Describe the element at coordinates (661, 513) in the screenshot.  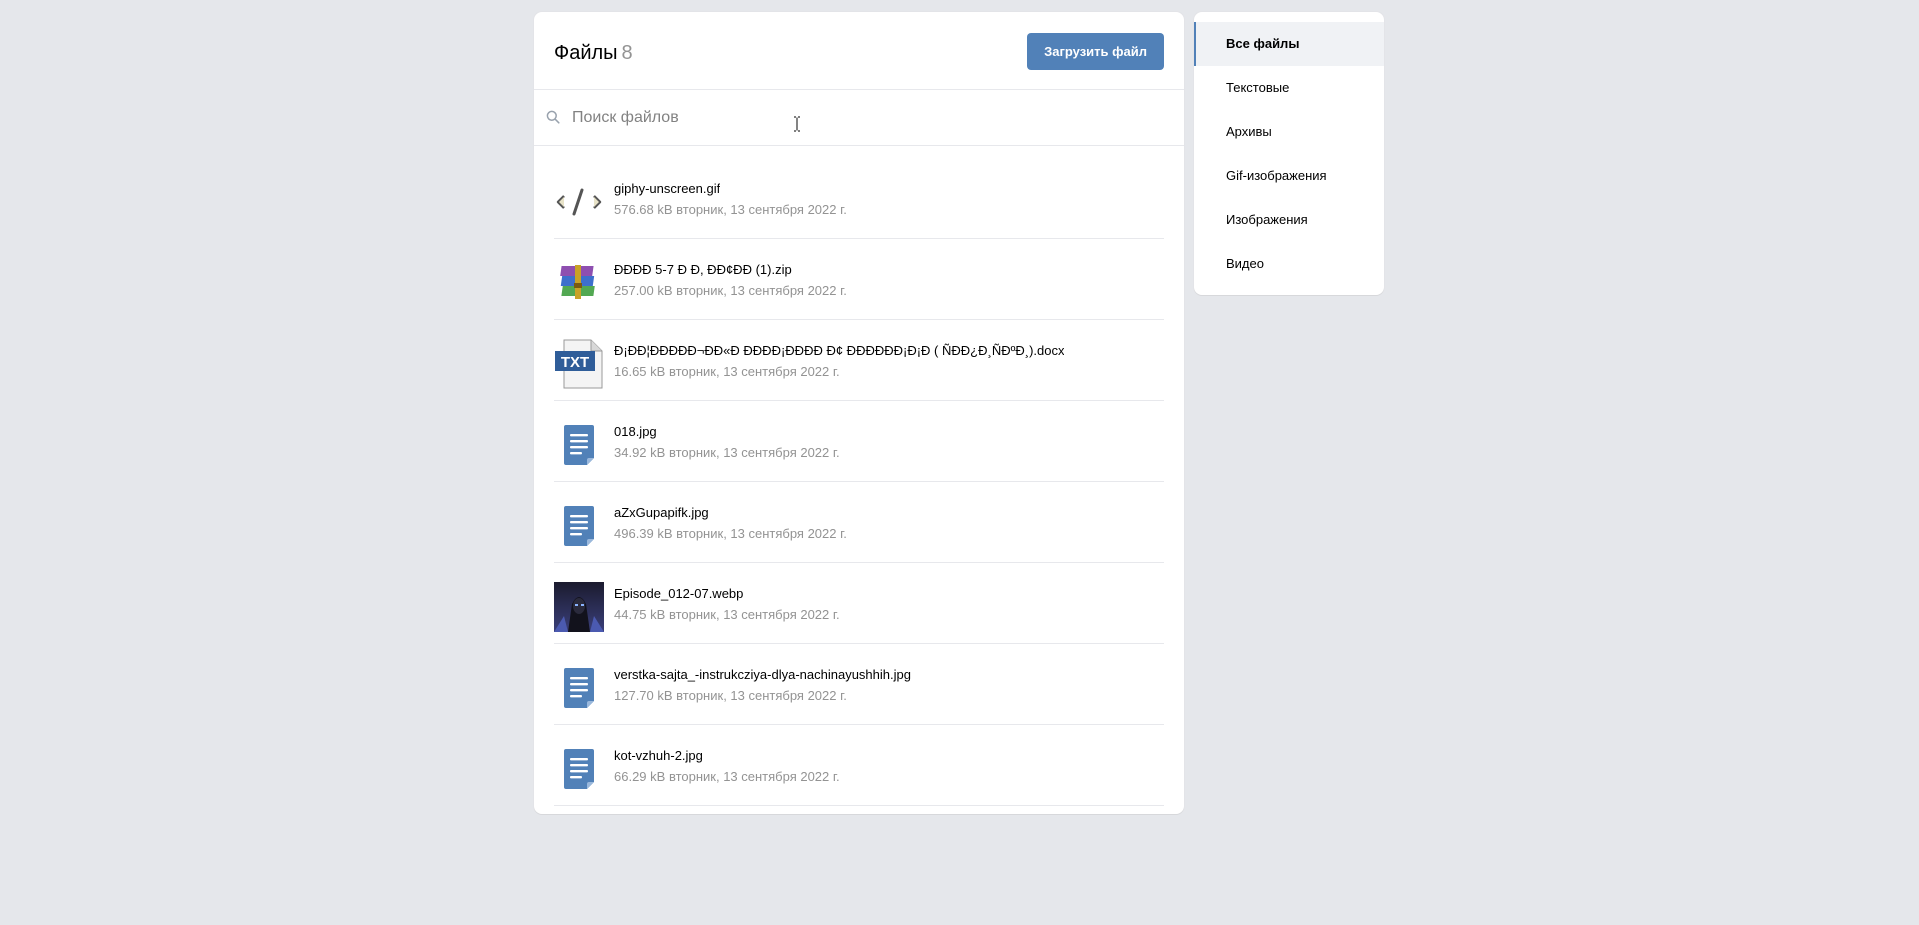
I see `file-name: aZxGupapifk.jpg` at that location.